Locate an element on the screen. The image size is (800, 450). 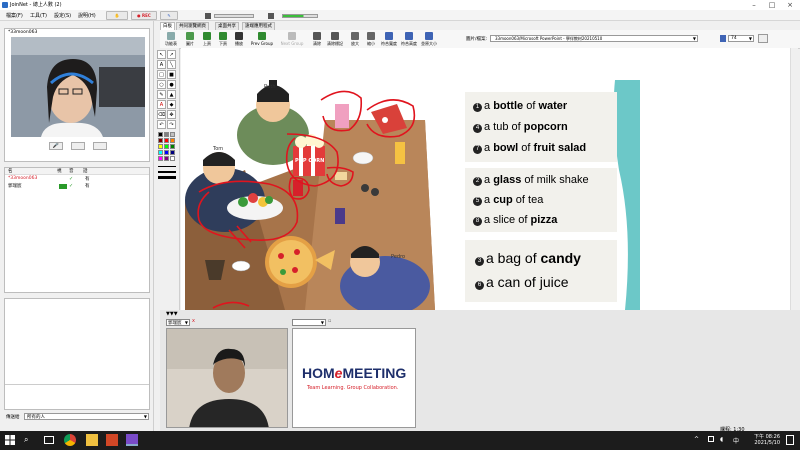
chat-input is located at coordinates (77, 397).